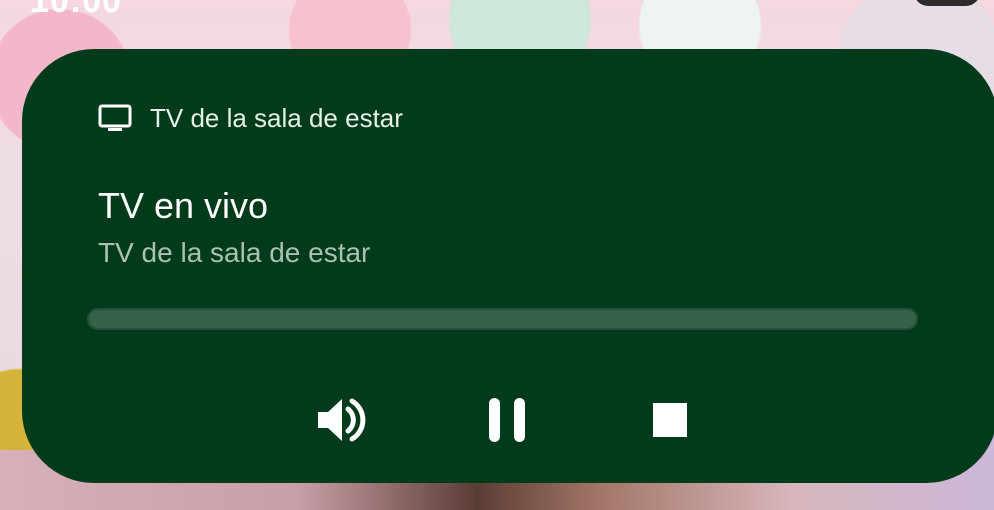 The height and width of the screenshot is (510, 994). What do you see at coordinates (115, 118) in the screenshot?
I see `tv-icon` at bounding box center [115, 118].